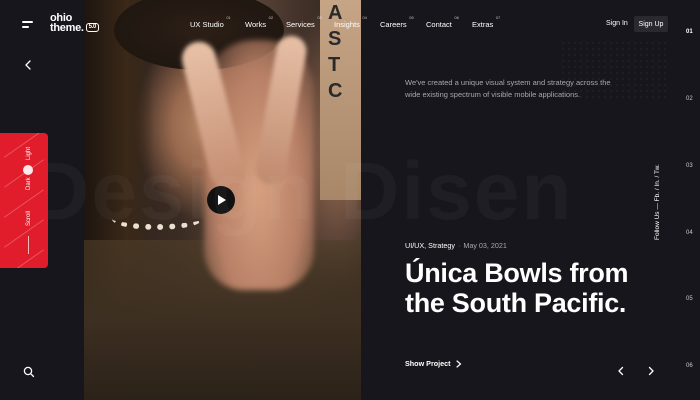  Describe the element at coordinates (397, 22) in the screenshot. I see `nav-item-careers: Careers 05` at that location.